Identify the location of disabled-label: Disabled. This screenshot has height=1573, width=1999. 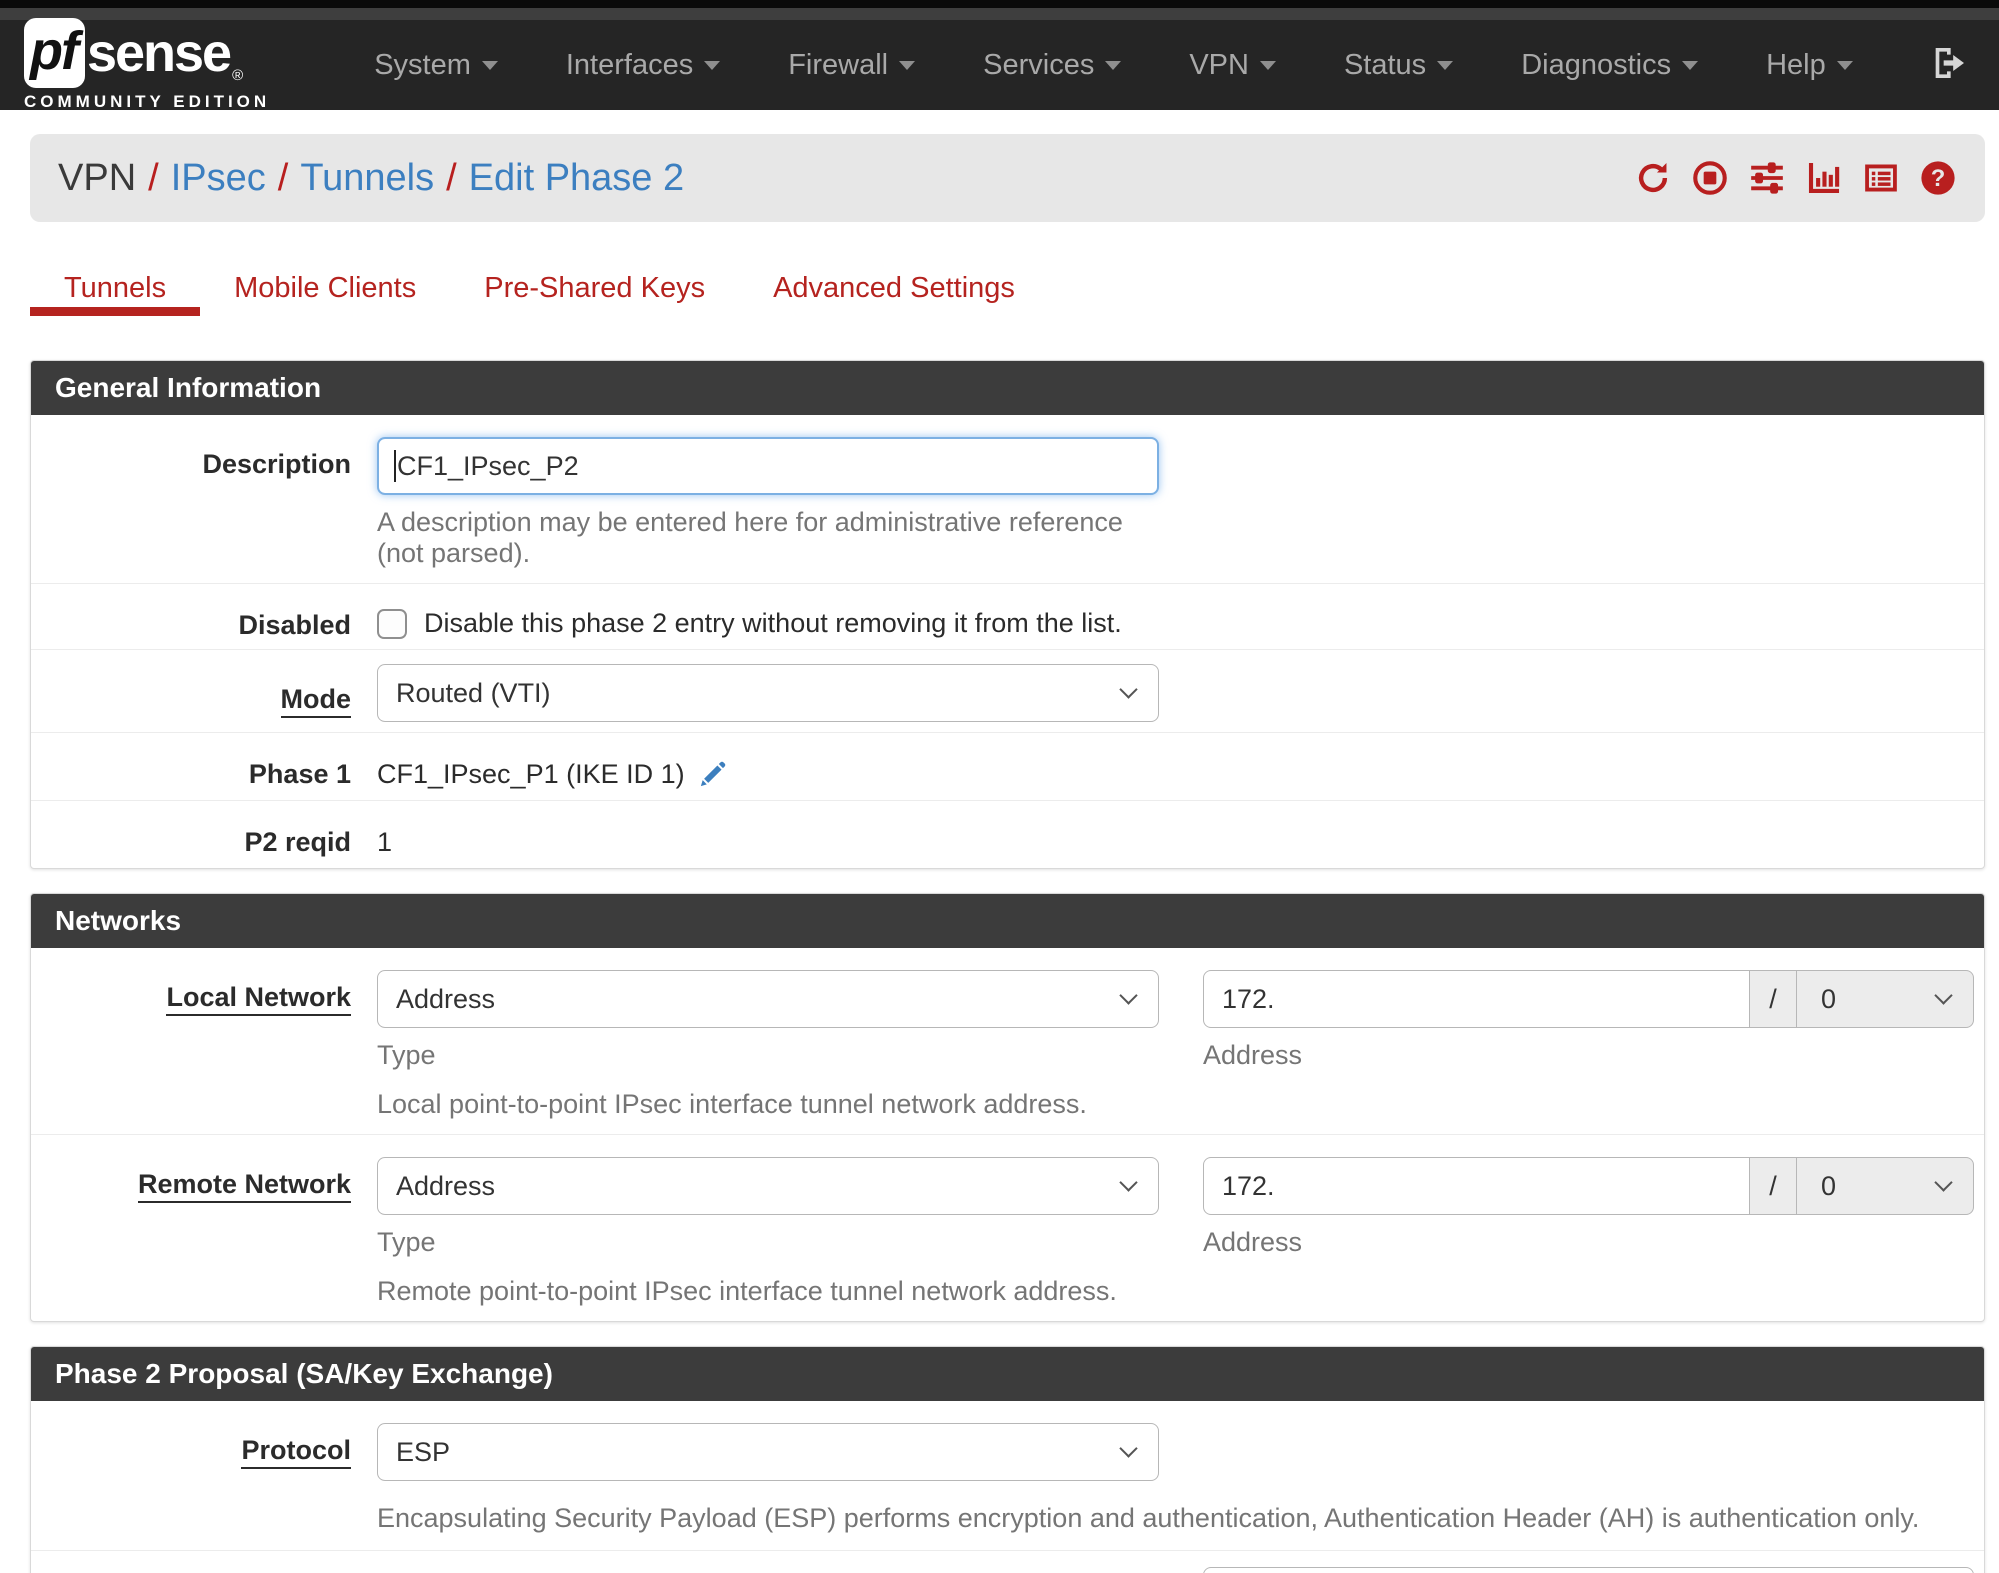
(294, 625).